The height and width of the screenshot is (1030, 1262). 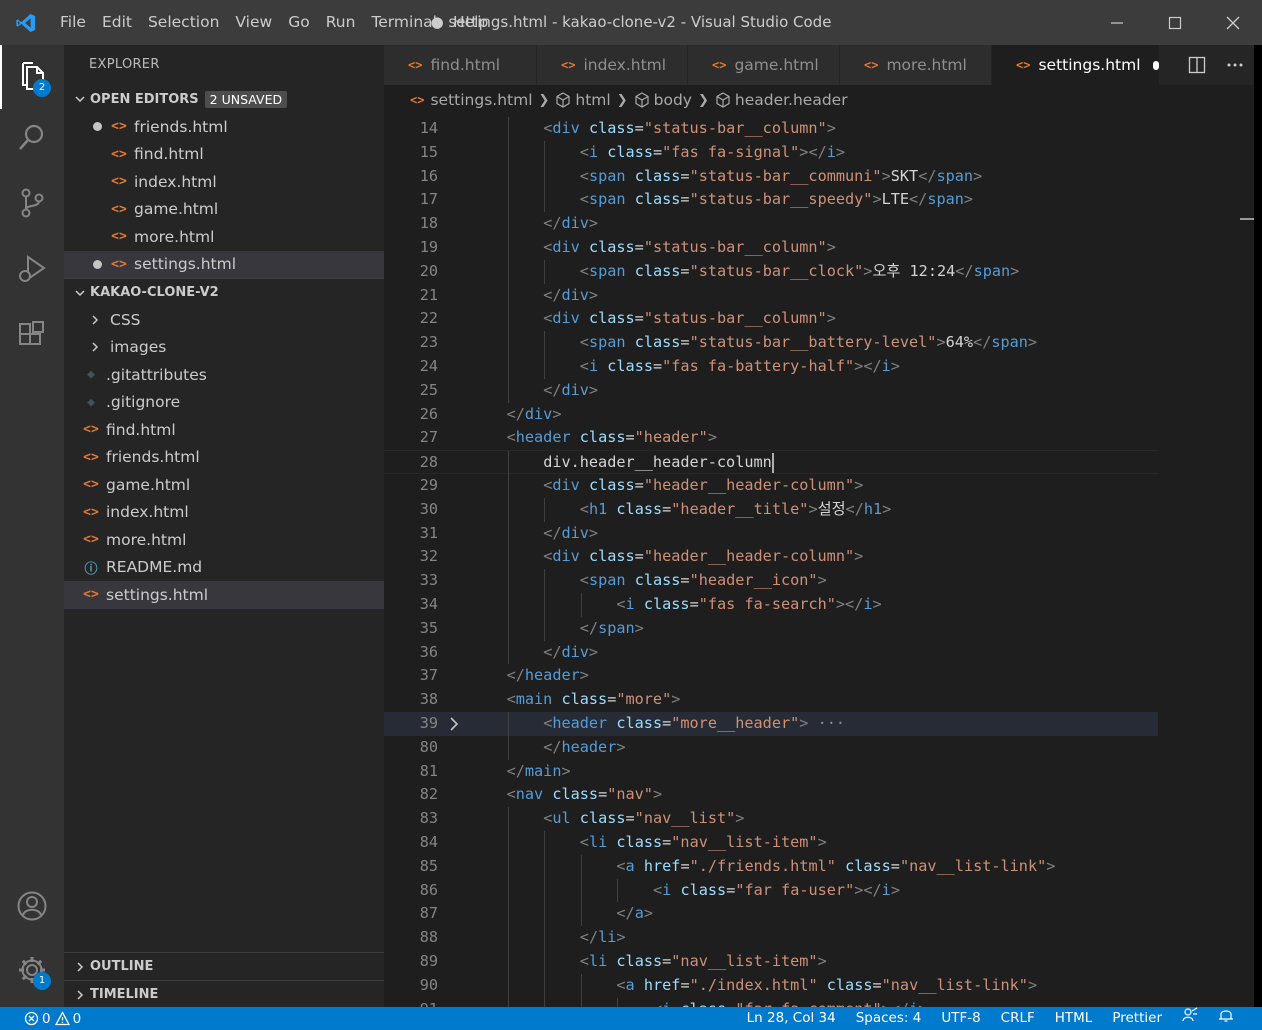 I want to click on code-line: 88 </li>, so click(x=771, y=938).